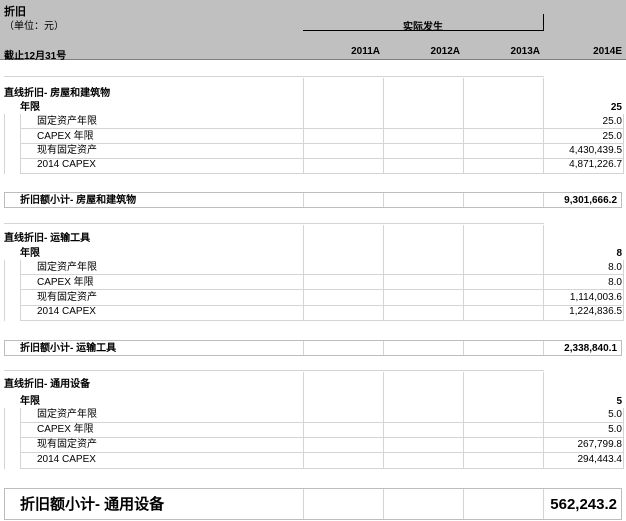 This screenshot has width=626, height=521. Describe the element at coordinates (78, 200) in the screenshot. I see `subtotal-label: 折旧额小计- 房屋和建筑物` at that location.